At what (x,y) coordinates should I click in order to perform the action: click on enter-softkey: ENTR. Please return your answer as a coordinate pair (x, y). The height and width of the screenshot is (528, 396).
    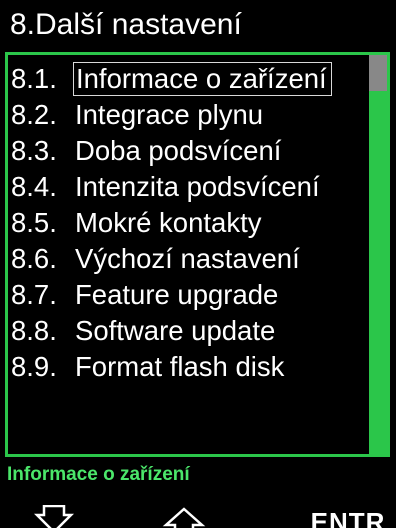
    Looking at the image, I should click on (348, 516).